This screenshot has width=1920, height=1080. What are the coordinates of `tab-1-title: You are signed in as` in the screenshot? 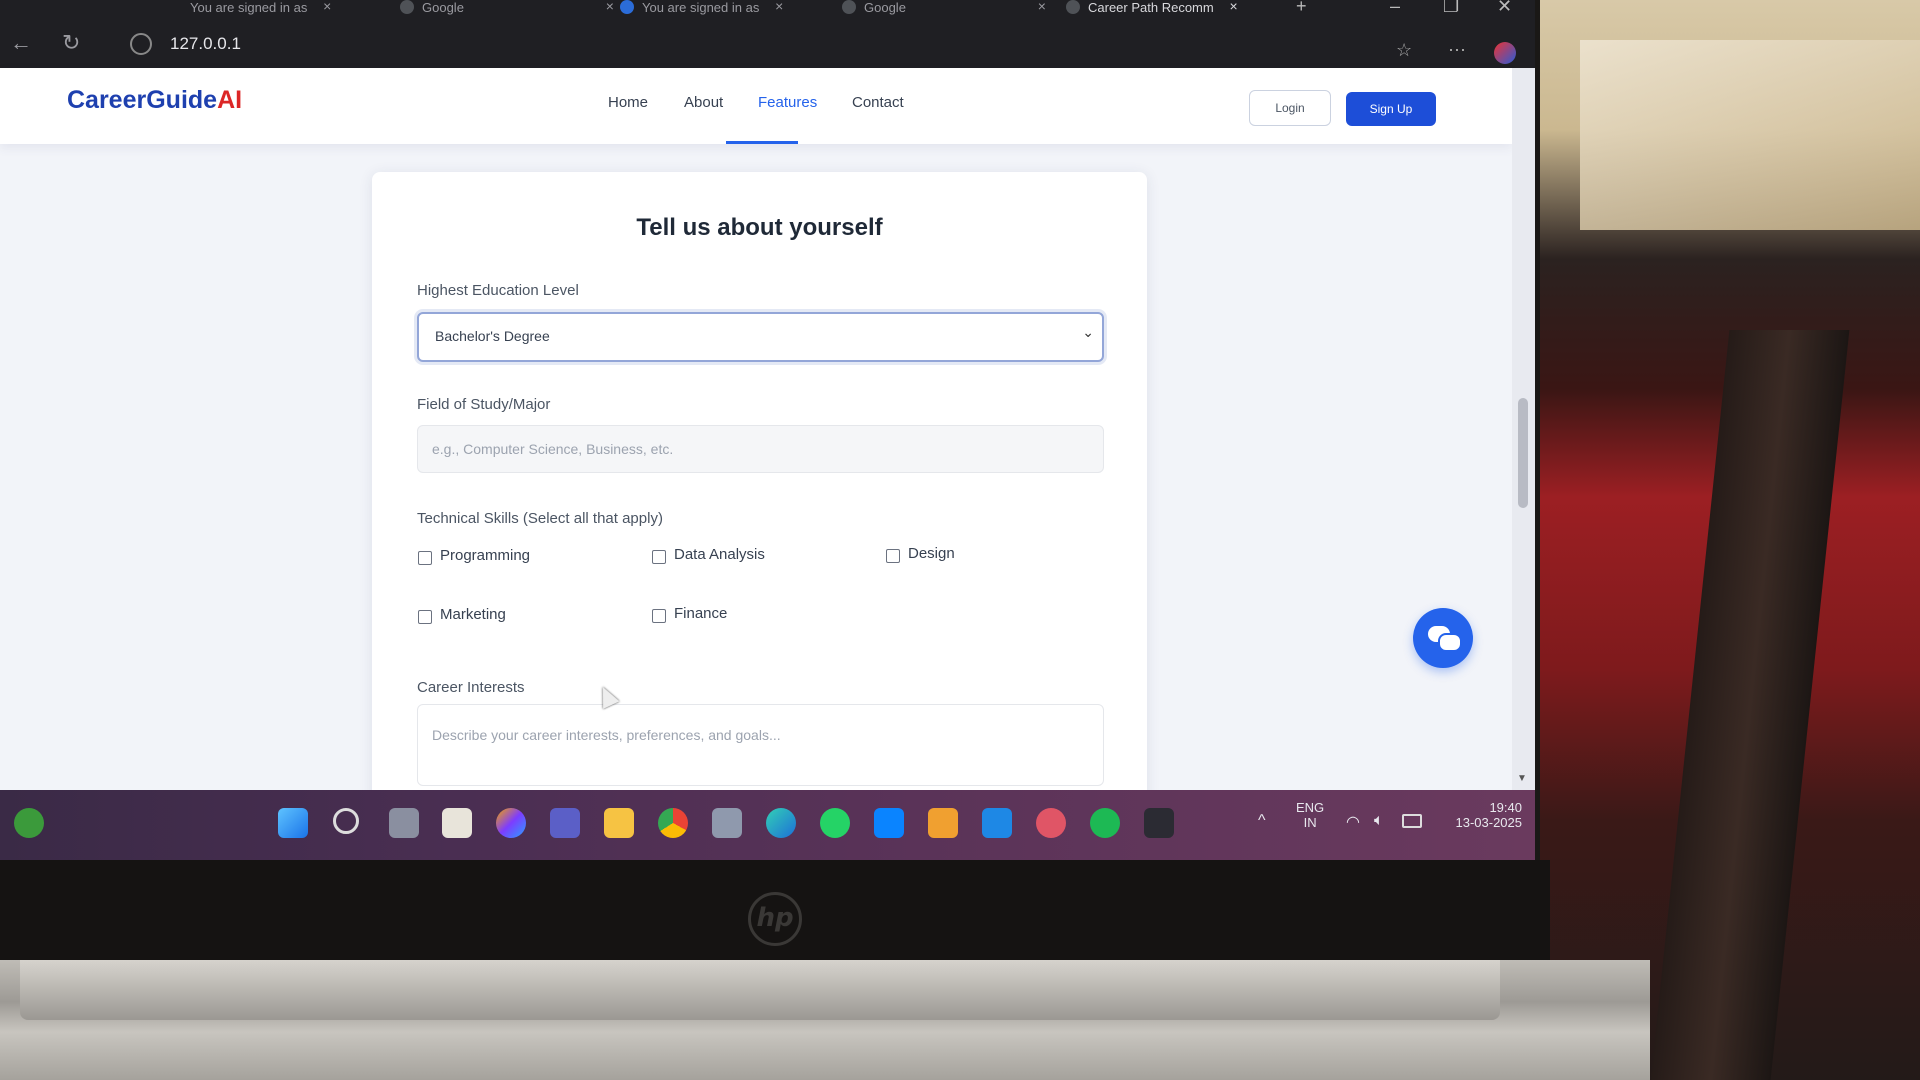 It's located at (249, 7).